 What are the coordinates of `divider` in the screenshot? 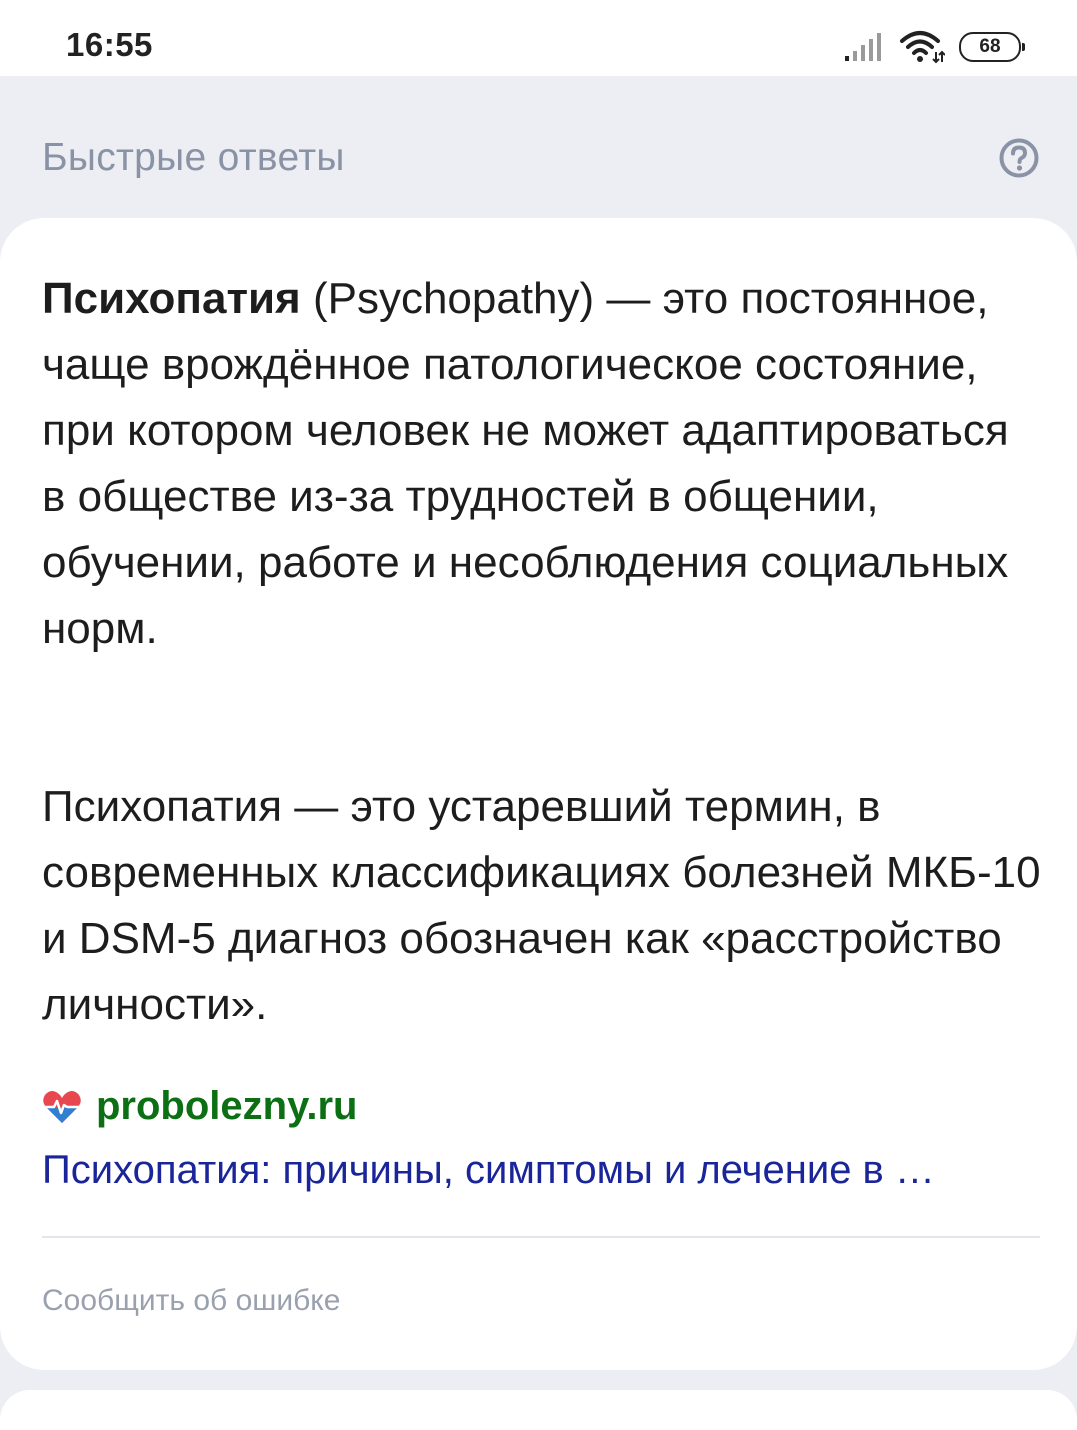 It's located at (541, 1237).